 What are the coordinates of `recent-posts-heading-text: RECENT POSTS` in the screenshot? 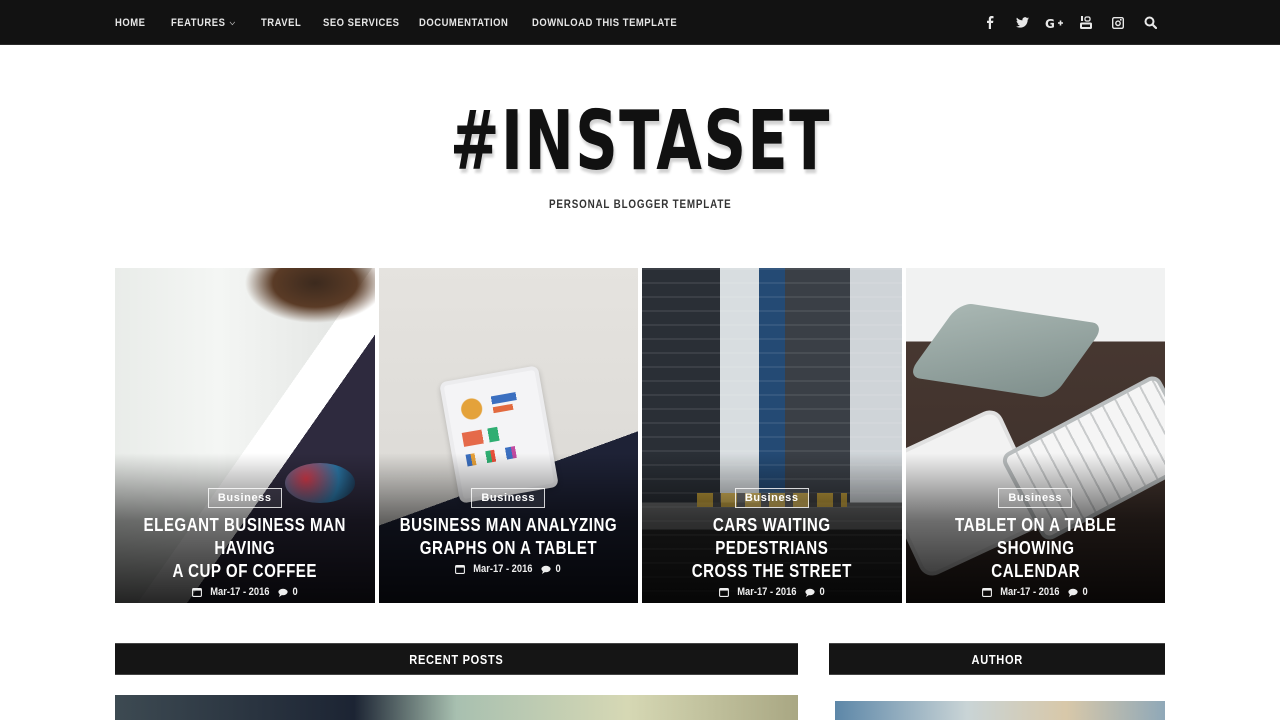 It's located at (456, 659).